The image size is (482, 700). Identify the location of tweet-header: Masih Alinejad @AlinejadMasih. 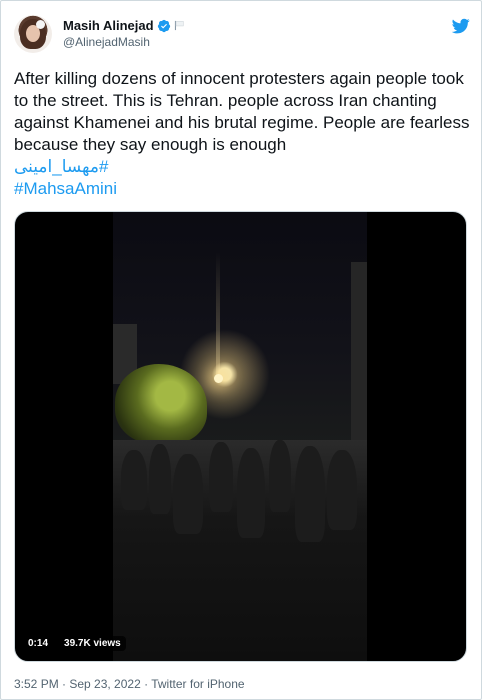
(242, 35).